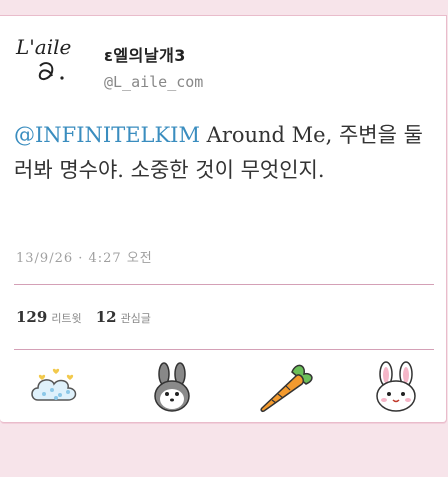 Image resolution: width=448 pixels, height=477 pixels. I want to click on avatar-logo-icon: L'aile, so click(43, 57).